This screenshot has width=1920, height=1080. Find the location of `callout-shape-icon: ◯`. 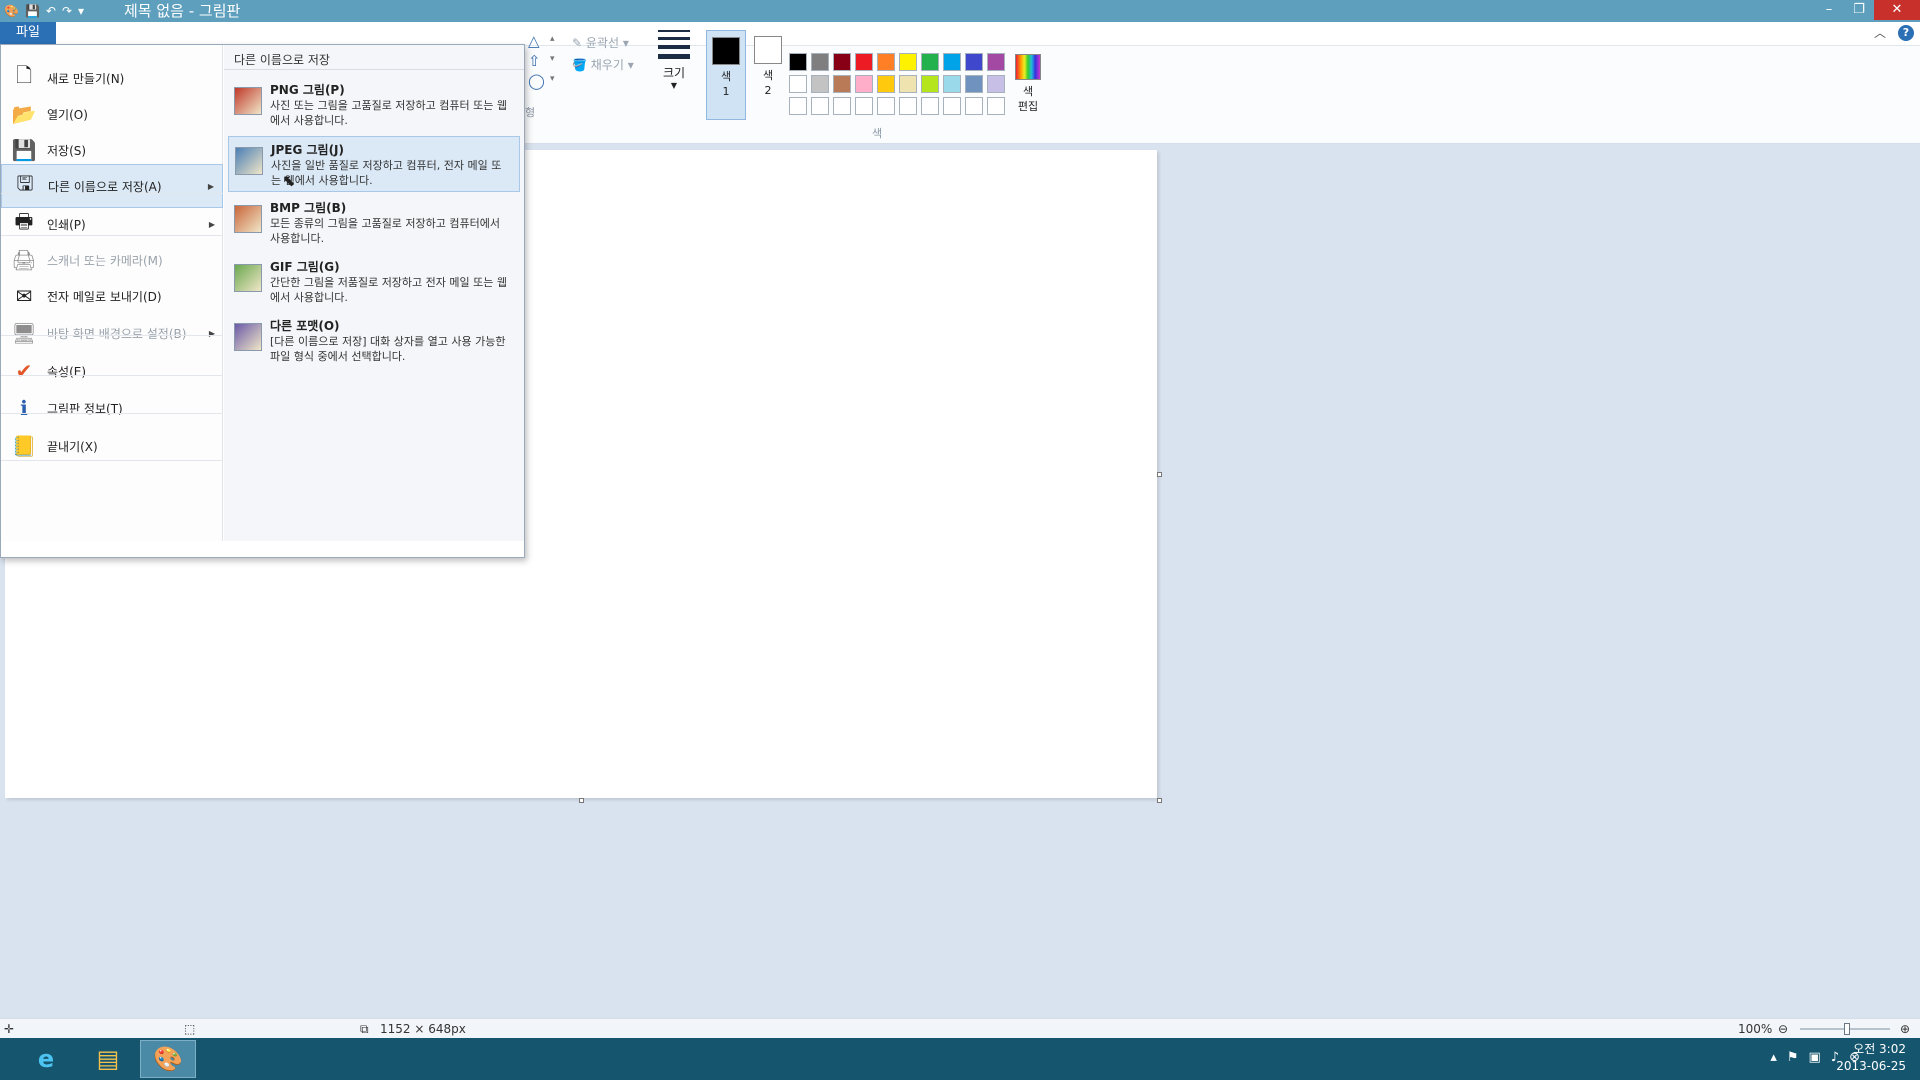

callout-shape-icon: ◯ is located at coordinates (536, 81).